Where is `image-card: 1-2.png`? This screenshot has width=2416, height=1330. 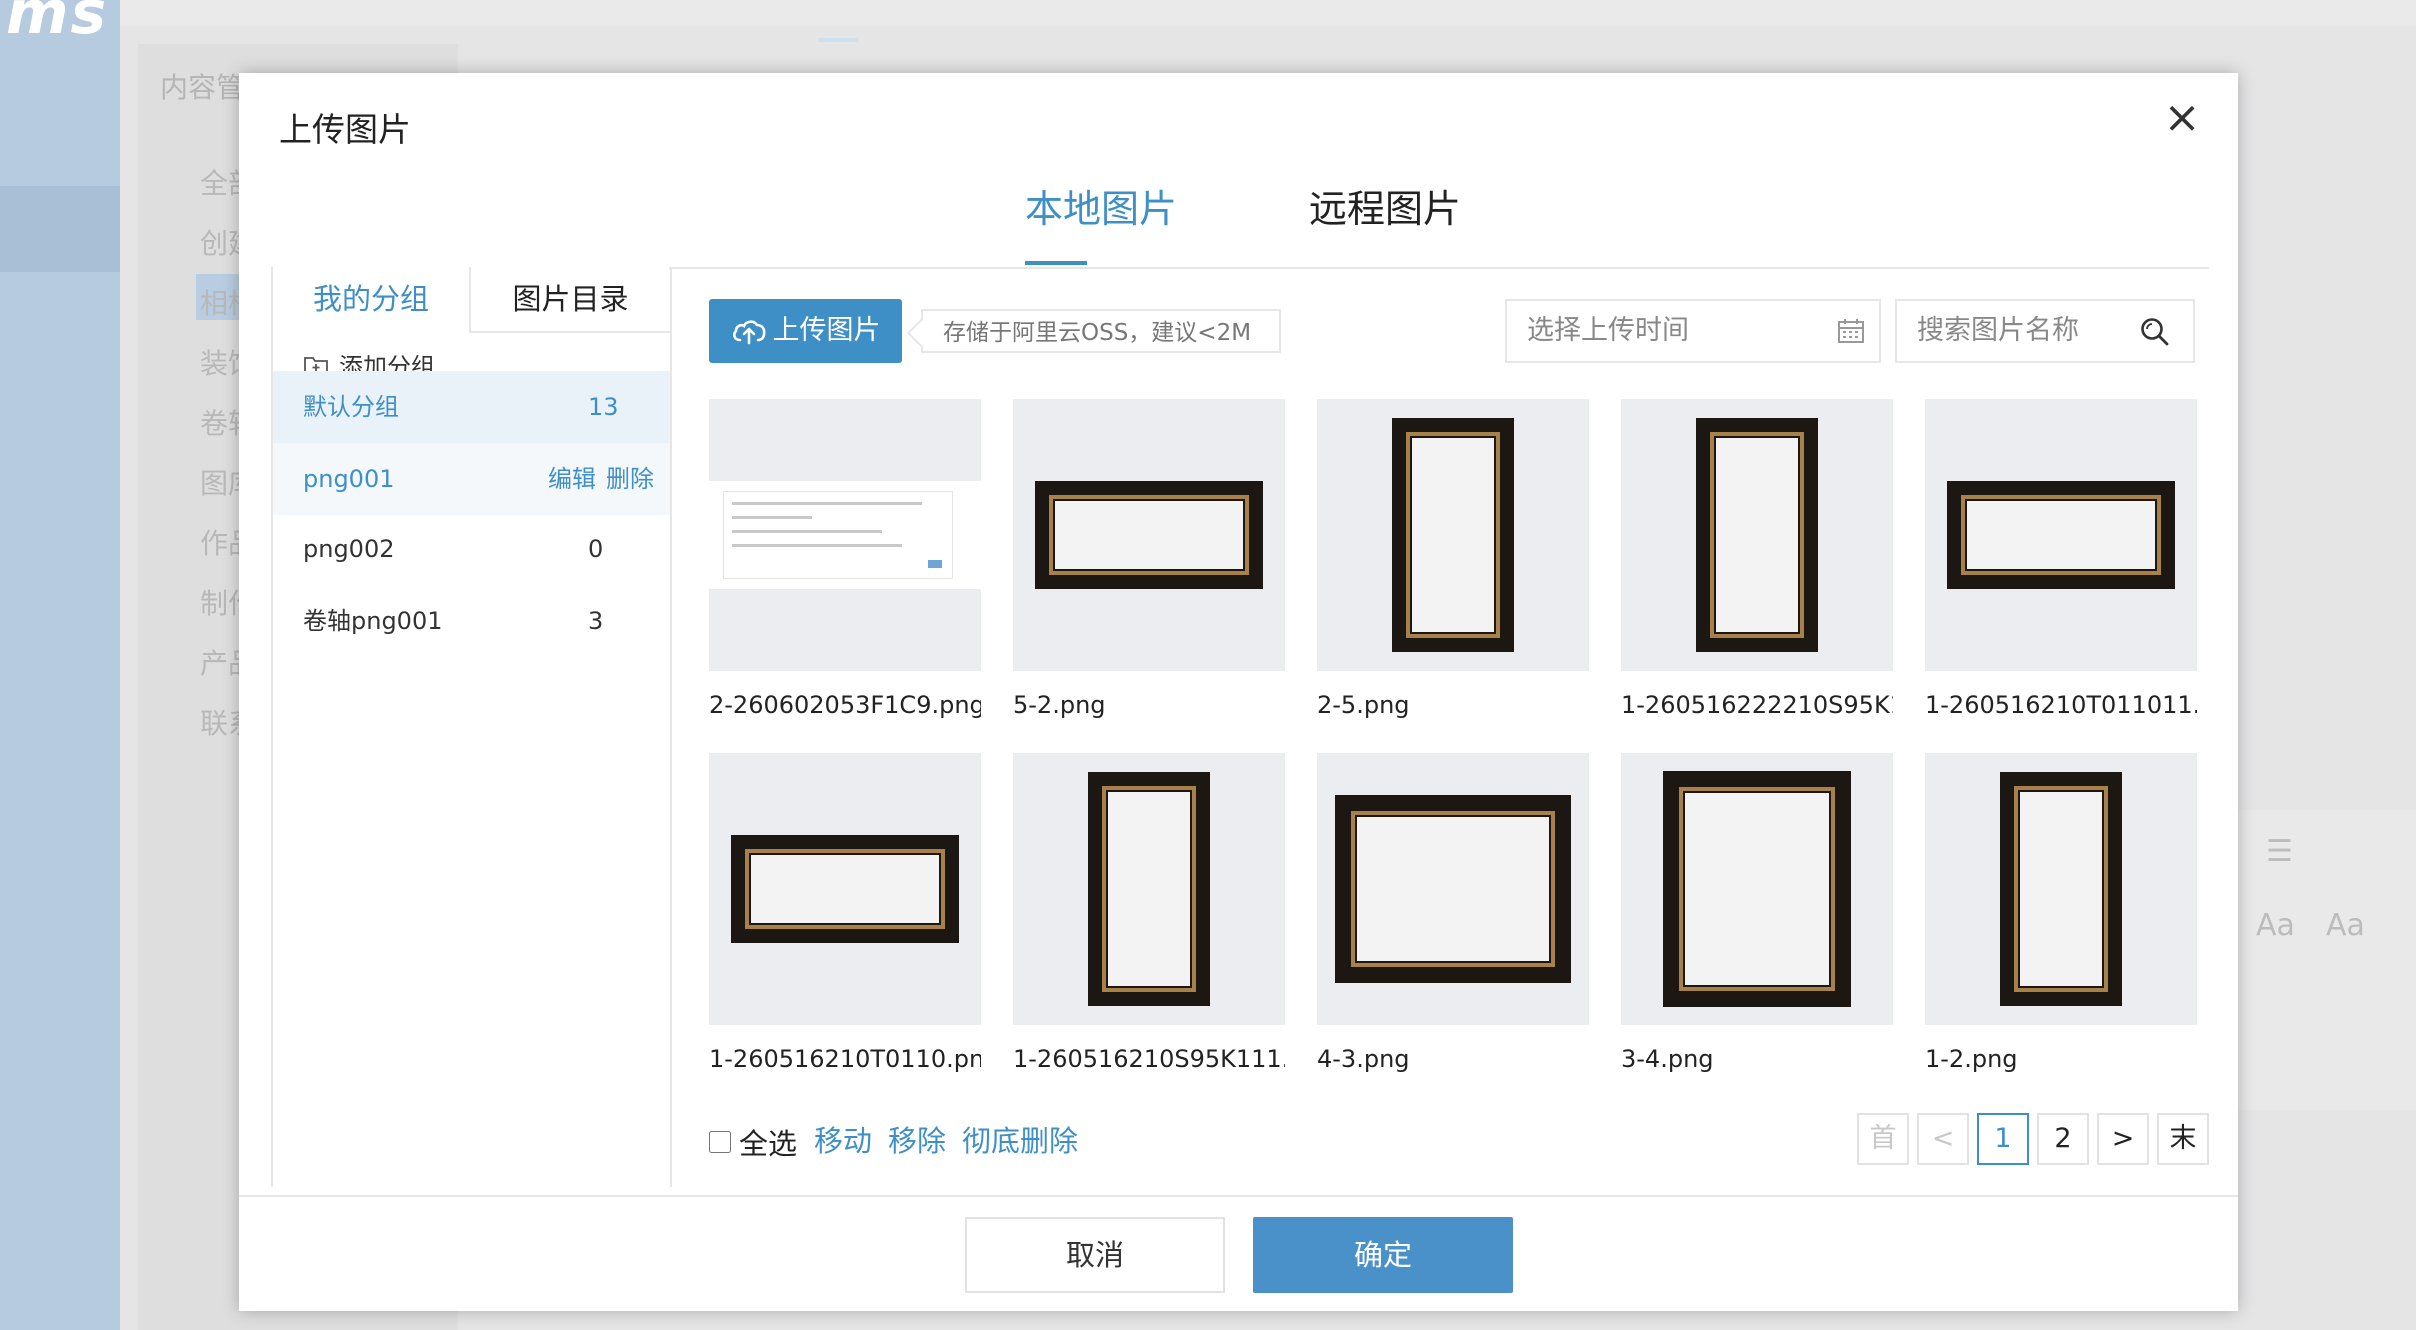
image-card: 1-2.png is located at coordinates (2061, 913).